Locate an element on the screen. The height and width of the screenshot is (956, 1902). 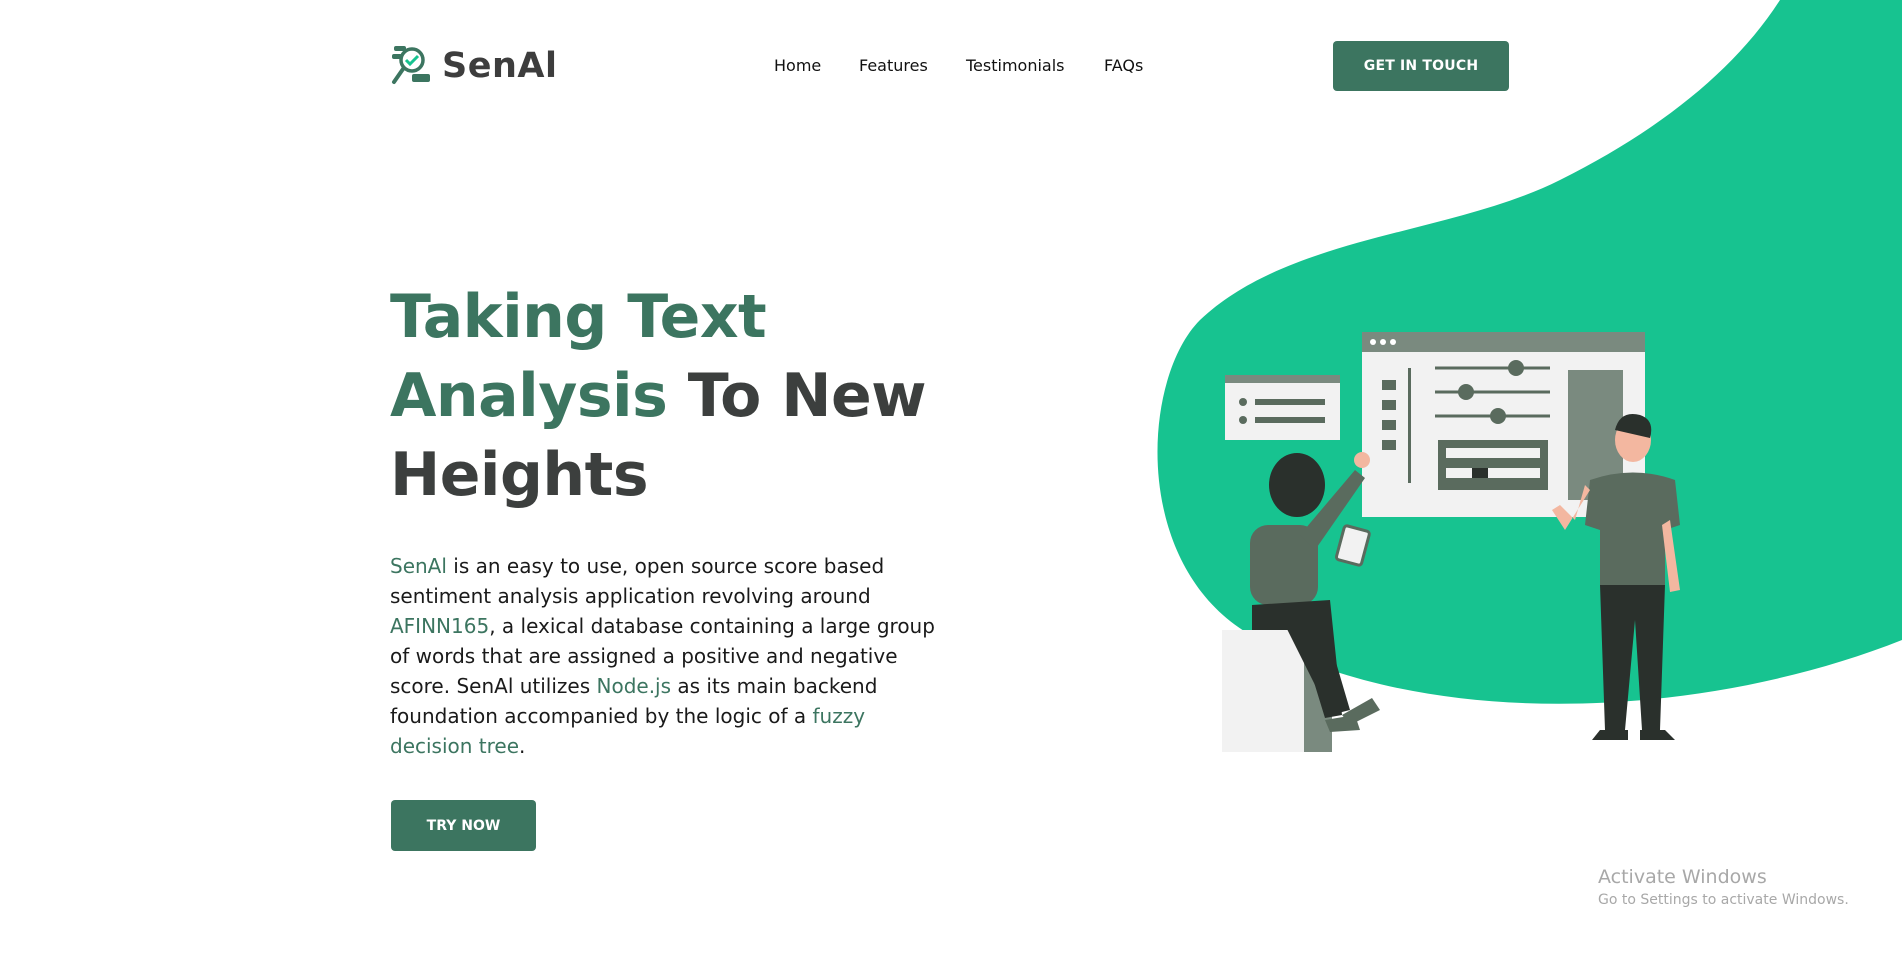
nav-faqs: FAQs is located at coordinates (1123, 65).